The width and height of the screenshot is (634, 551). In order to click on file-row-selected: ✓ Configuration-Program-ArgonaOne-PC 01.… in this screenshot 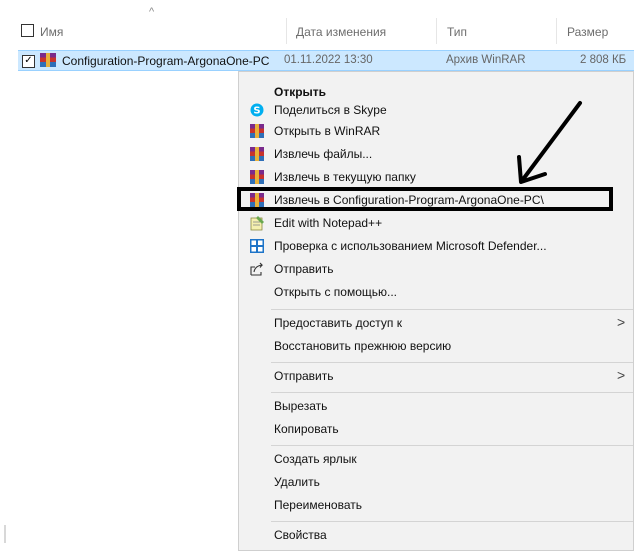, I will do `click(326, 60)`.